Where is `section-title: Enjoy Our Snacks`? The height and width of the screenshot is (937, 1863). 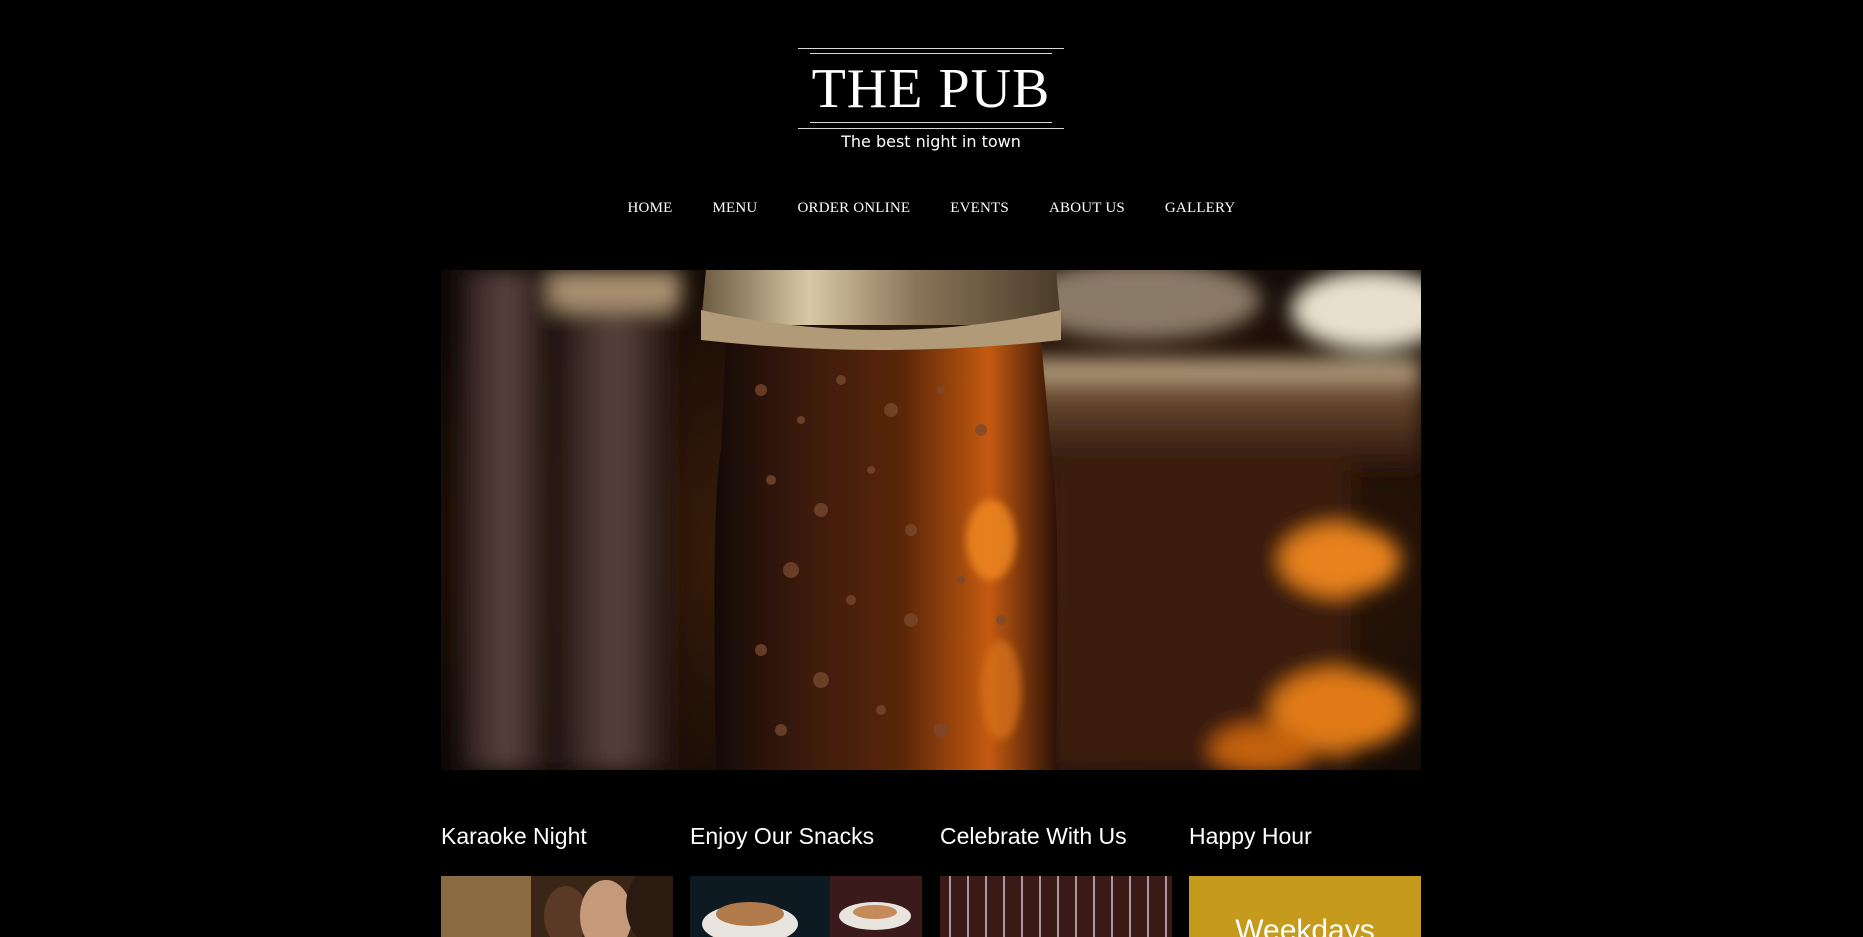 section-title: Enjoy Our Snacks is located at coordinates (782, 836).